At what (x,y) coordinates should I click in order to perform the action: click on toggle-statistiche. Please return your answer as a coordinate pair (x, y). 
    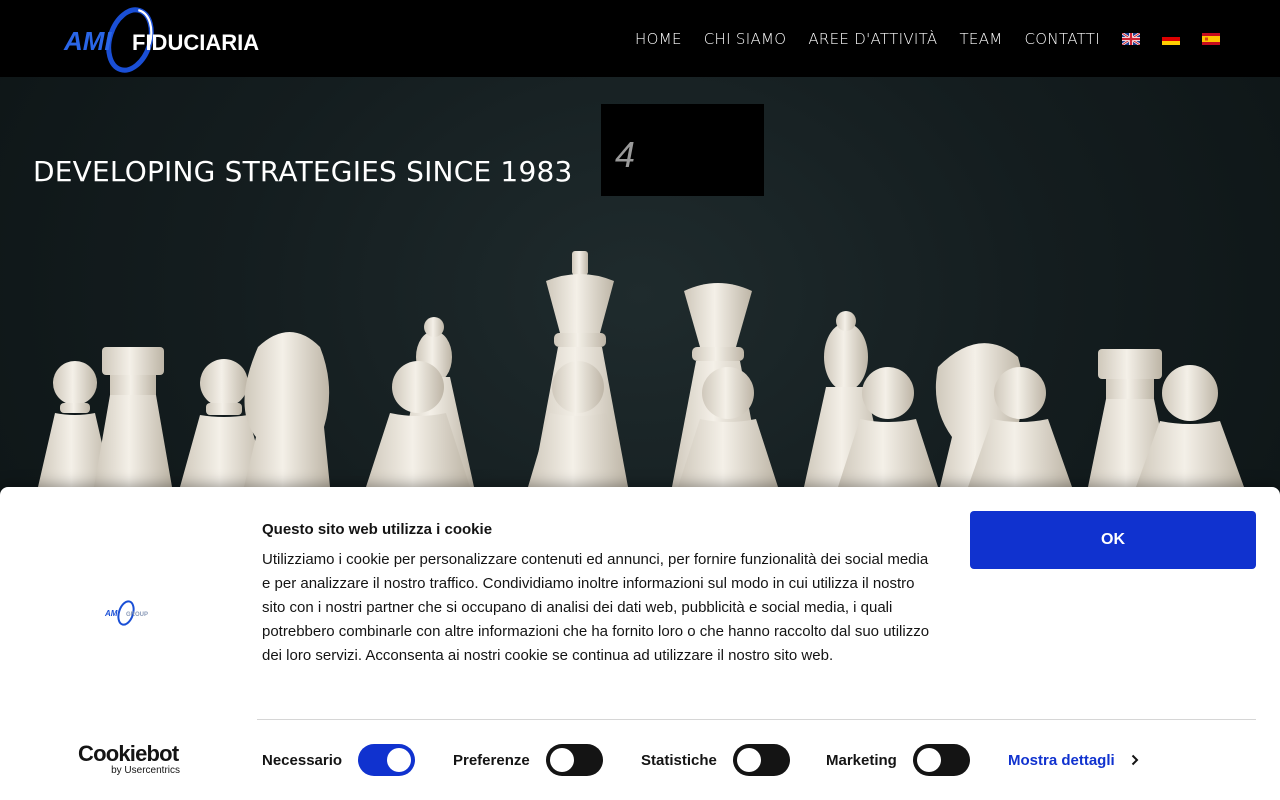
    Looking at the image, I should click on (761, 760).